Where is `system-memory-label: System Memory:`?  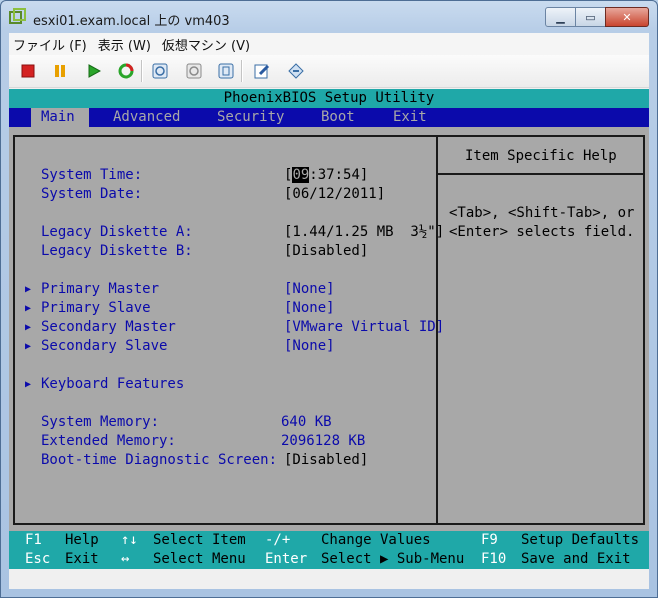
system-memory-label: System Memory: is located at coordinates (100, 422).